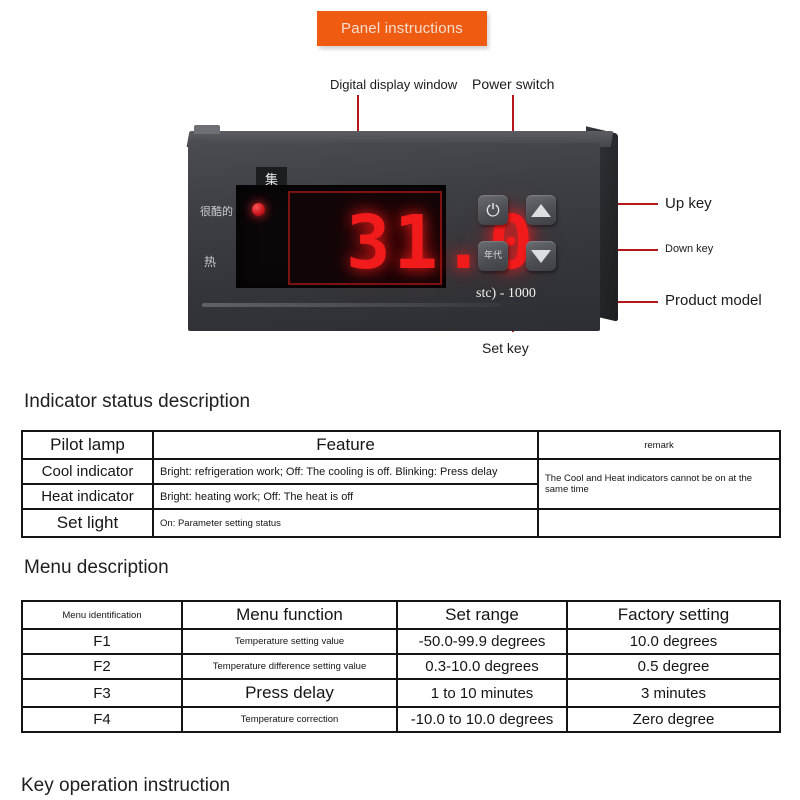  I want to click on set-key-label: 年代, so click(492, 255).